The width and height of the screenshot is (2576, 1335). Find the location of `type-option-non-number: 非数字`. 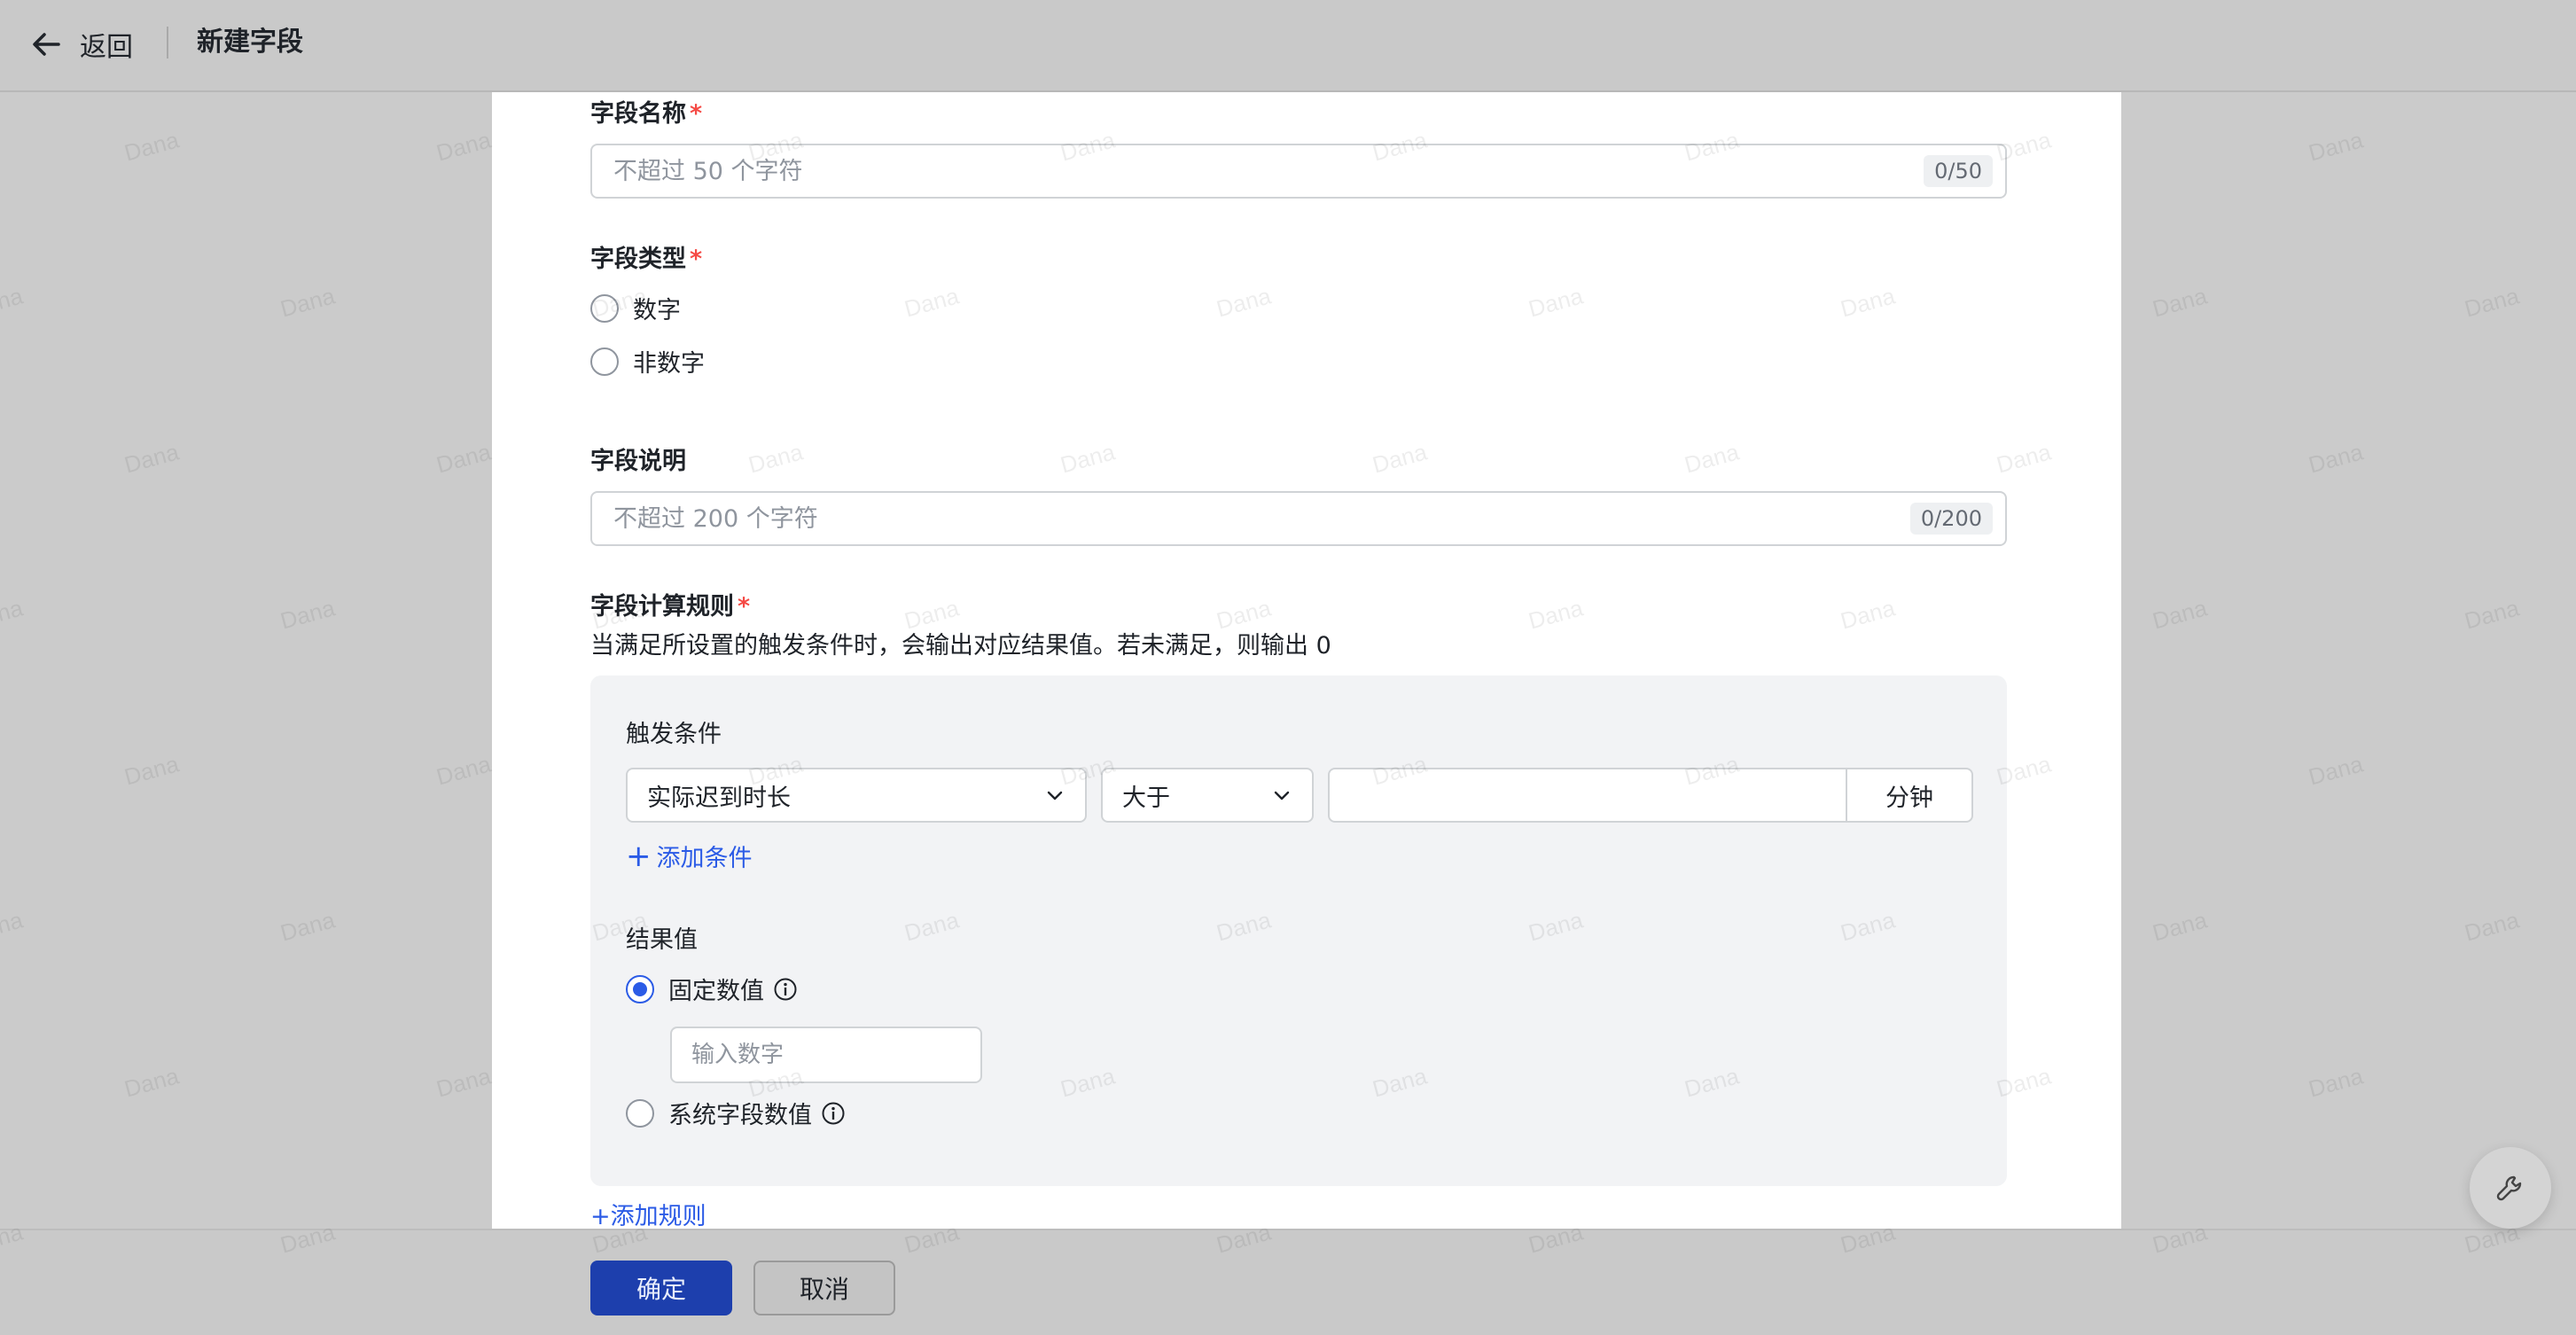

type-option-non-number: 非数字 is located at coordinates (647, 361).